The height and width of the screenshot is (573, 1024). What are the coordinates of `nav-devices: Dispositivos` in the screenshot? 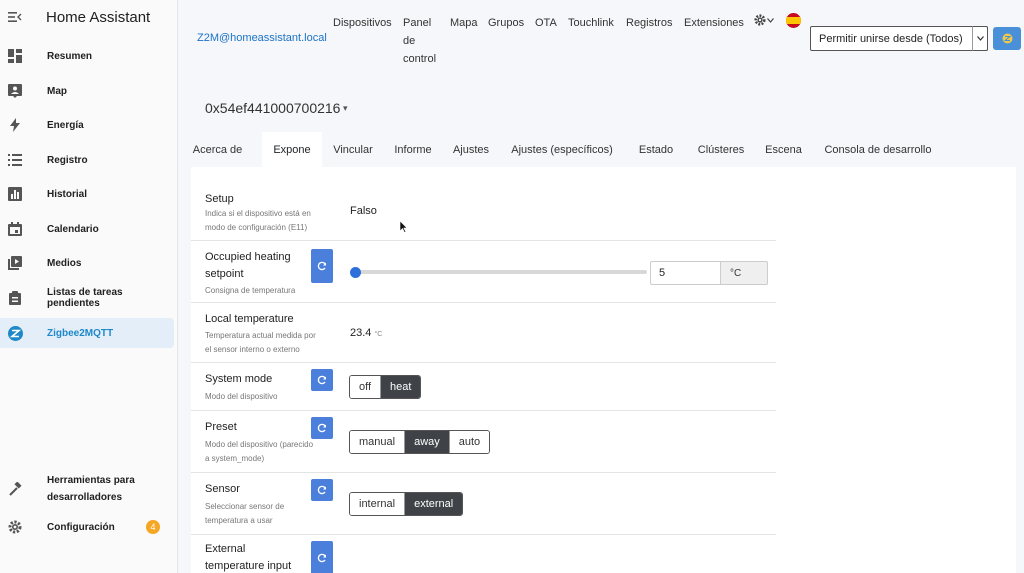 It's located at (362, 23).